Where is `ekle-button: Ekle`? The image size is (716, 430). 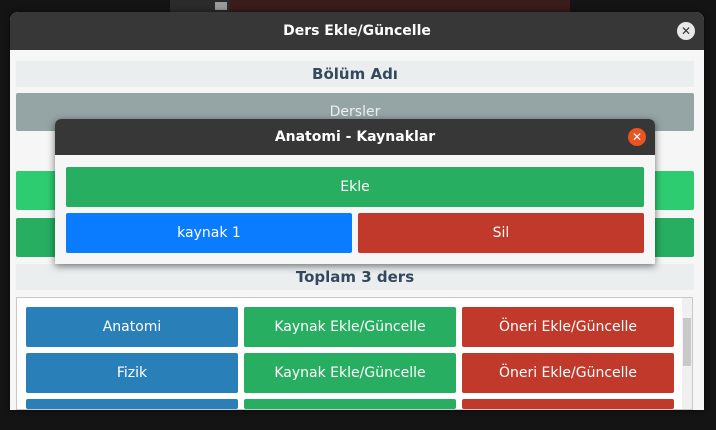
ekle-button: Ekle is located at coordinates (355, 187).